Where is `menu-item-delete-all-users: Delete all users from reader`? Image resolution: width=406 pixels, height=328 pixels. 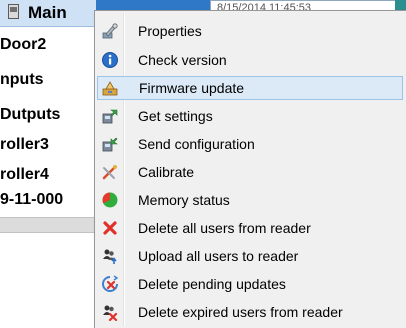
menu-item-delete-all-users: Delete all users from reader is located at coordinates (250, 228).